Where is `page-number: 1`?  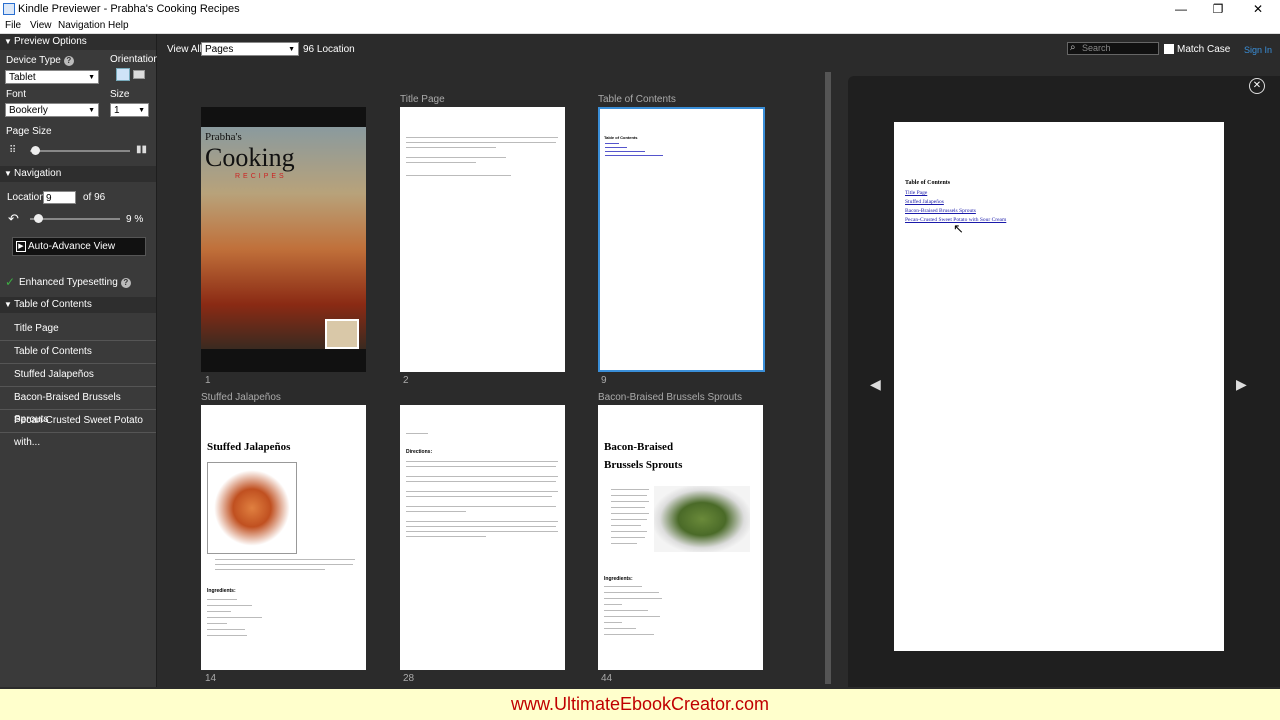 page-number: 1 is located at coordinates (208, 380).